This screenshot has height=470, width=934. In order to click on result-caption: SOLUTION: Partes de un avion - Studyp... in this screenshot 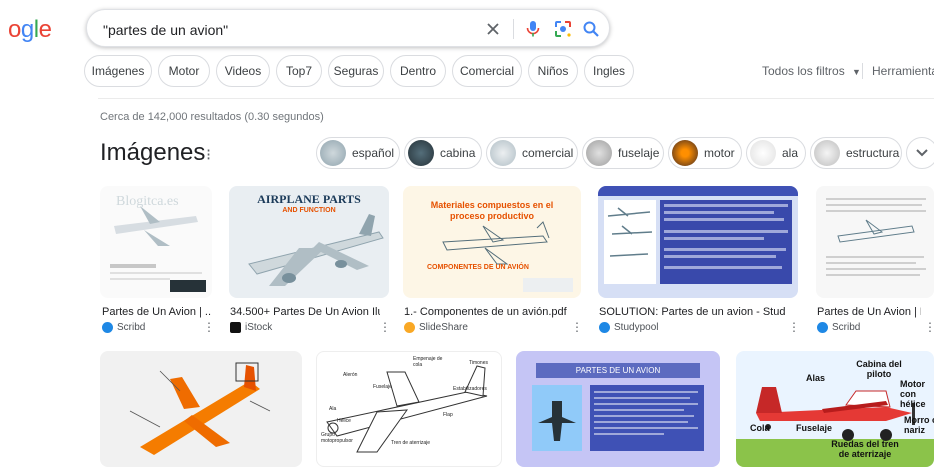, I will do `click(692, 312)`.